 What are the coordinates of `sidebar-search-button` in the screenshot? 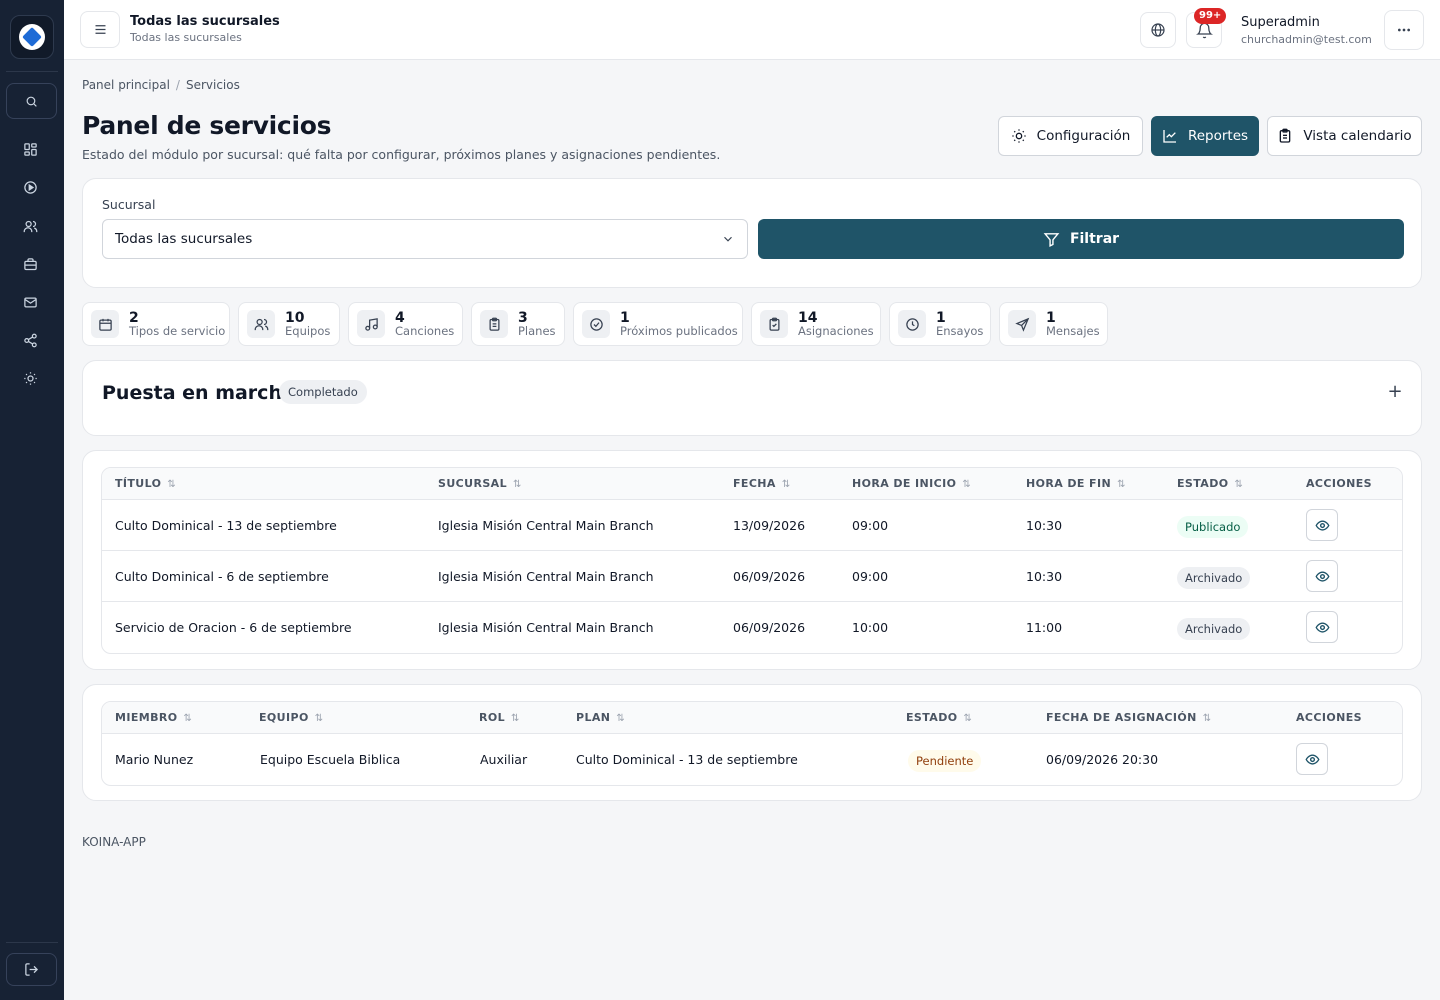 It's located at (31, 101).